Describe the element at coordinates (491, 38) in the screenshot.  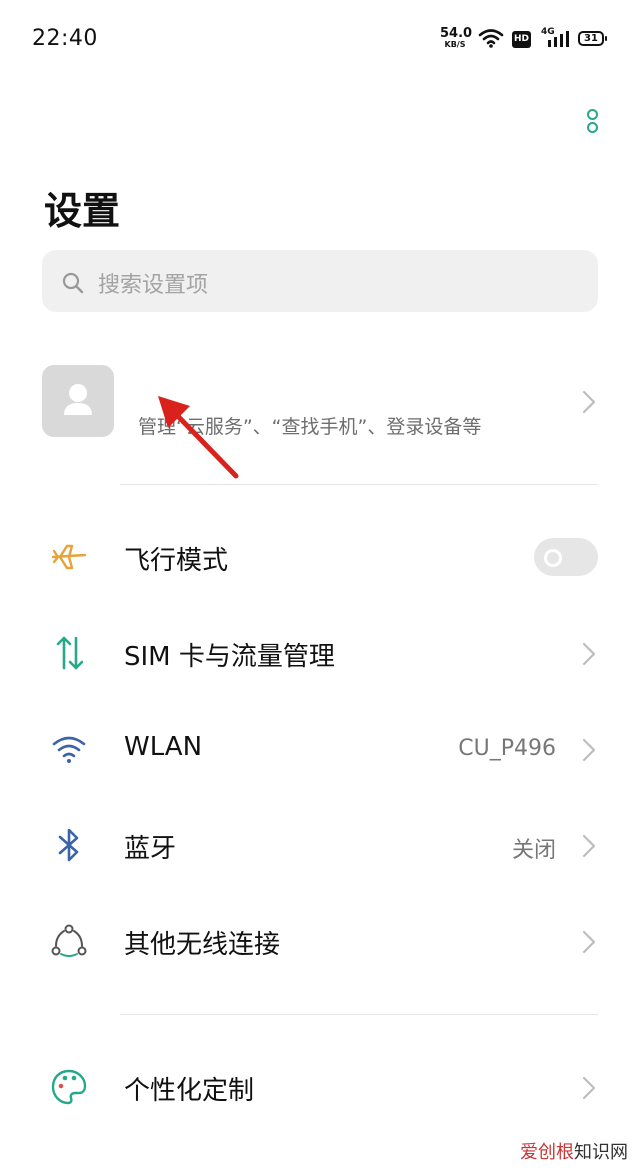
I see `wifi-signal-icon` at that location.